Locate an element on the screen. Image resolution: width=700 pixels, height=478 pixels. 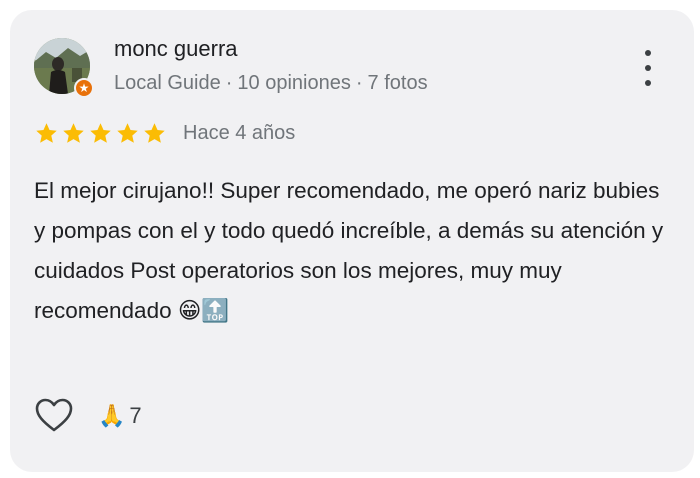
rating-row: Hace 4 años is located at coordinates (164, 133).